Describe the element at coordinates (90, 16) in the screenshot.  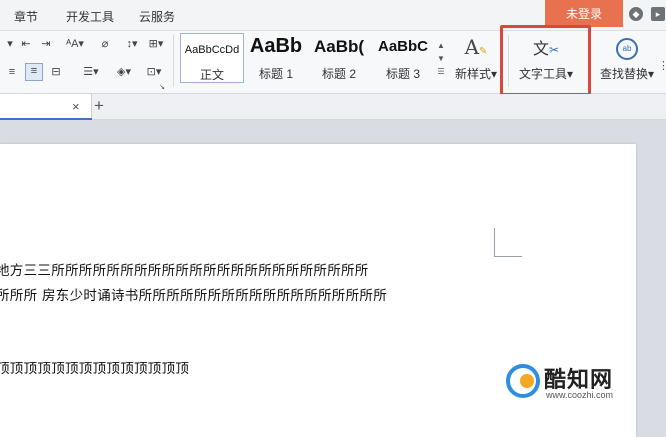
I see `menu-developer-tools: 开发工具` at that location.